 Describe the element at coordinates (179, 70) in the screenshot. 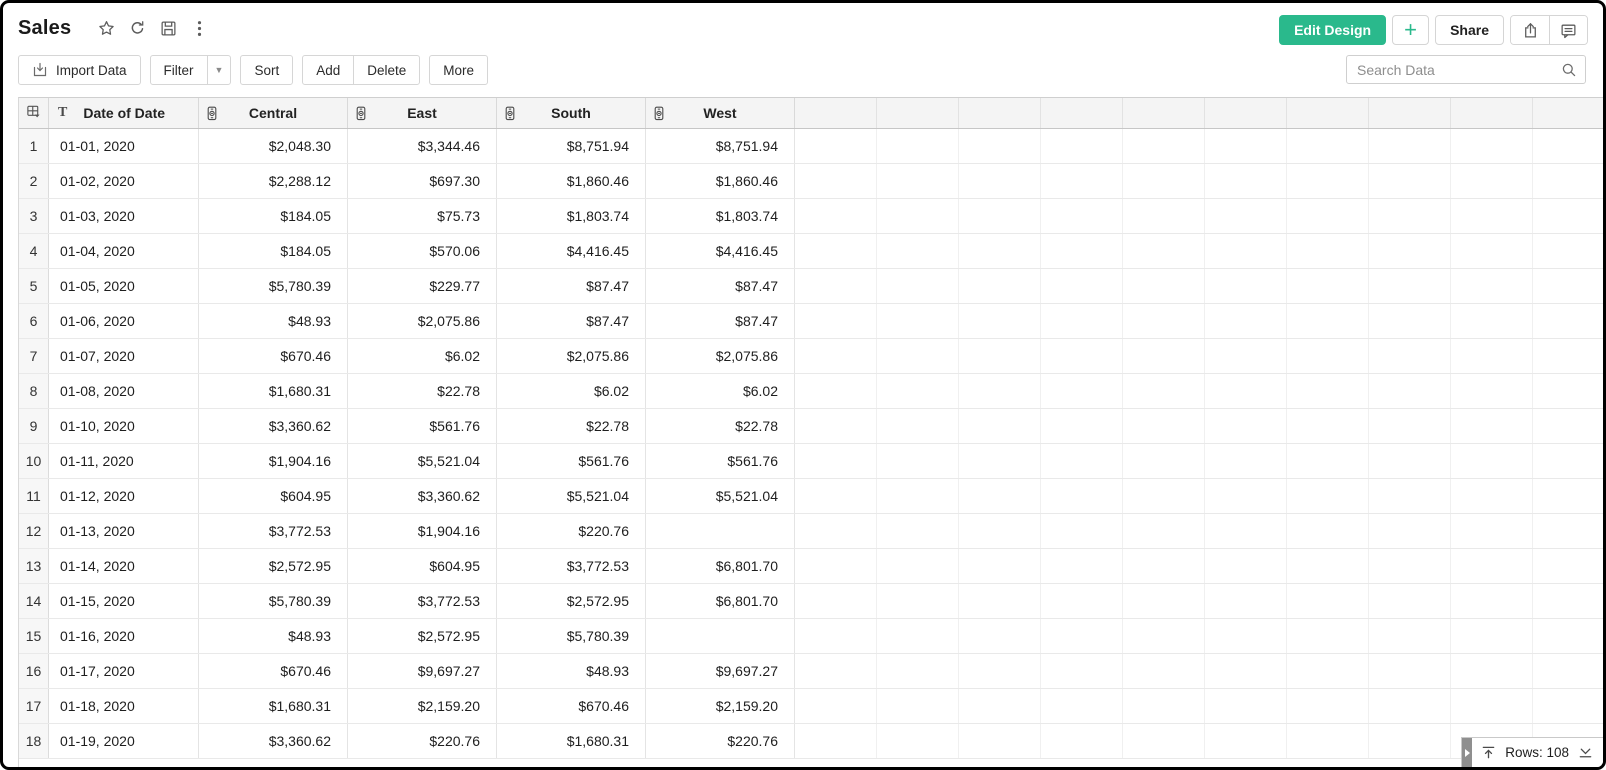

I see `filter-button: Filter` at that location.